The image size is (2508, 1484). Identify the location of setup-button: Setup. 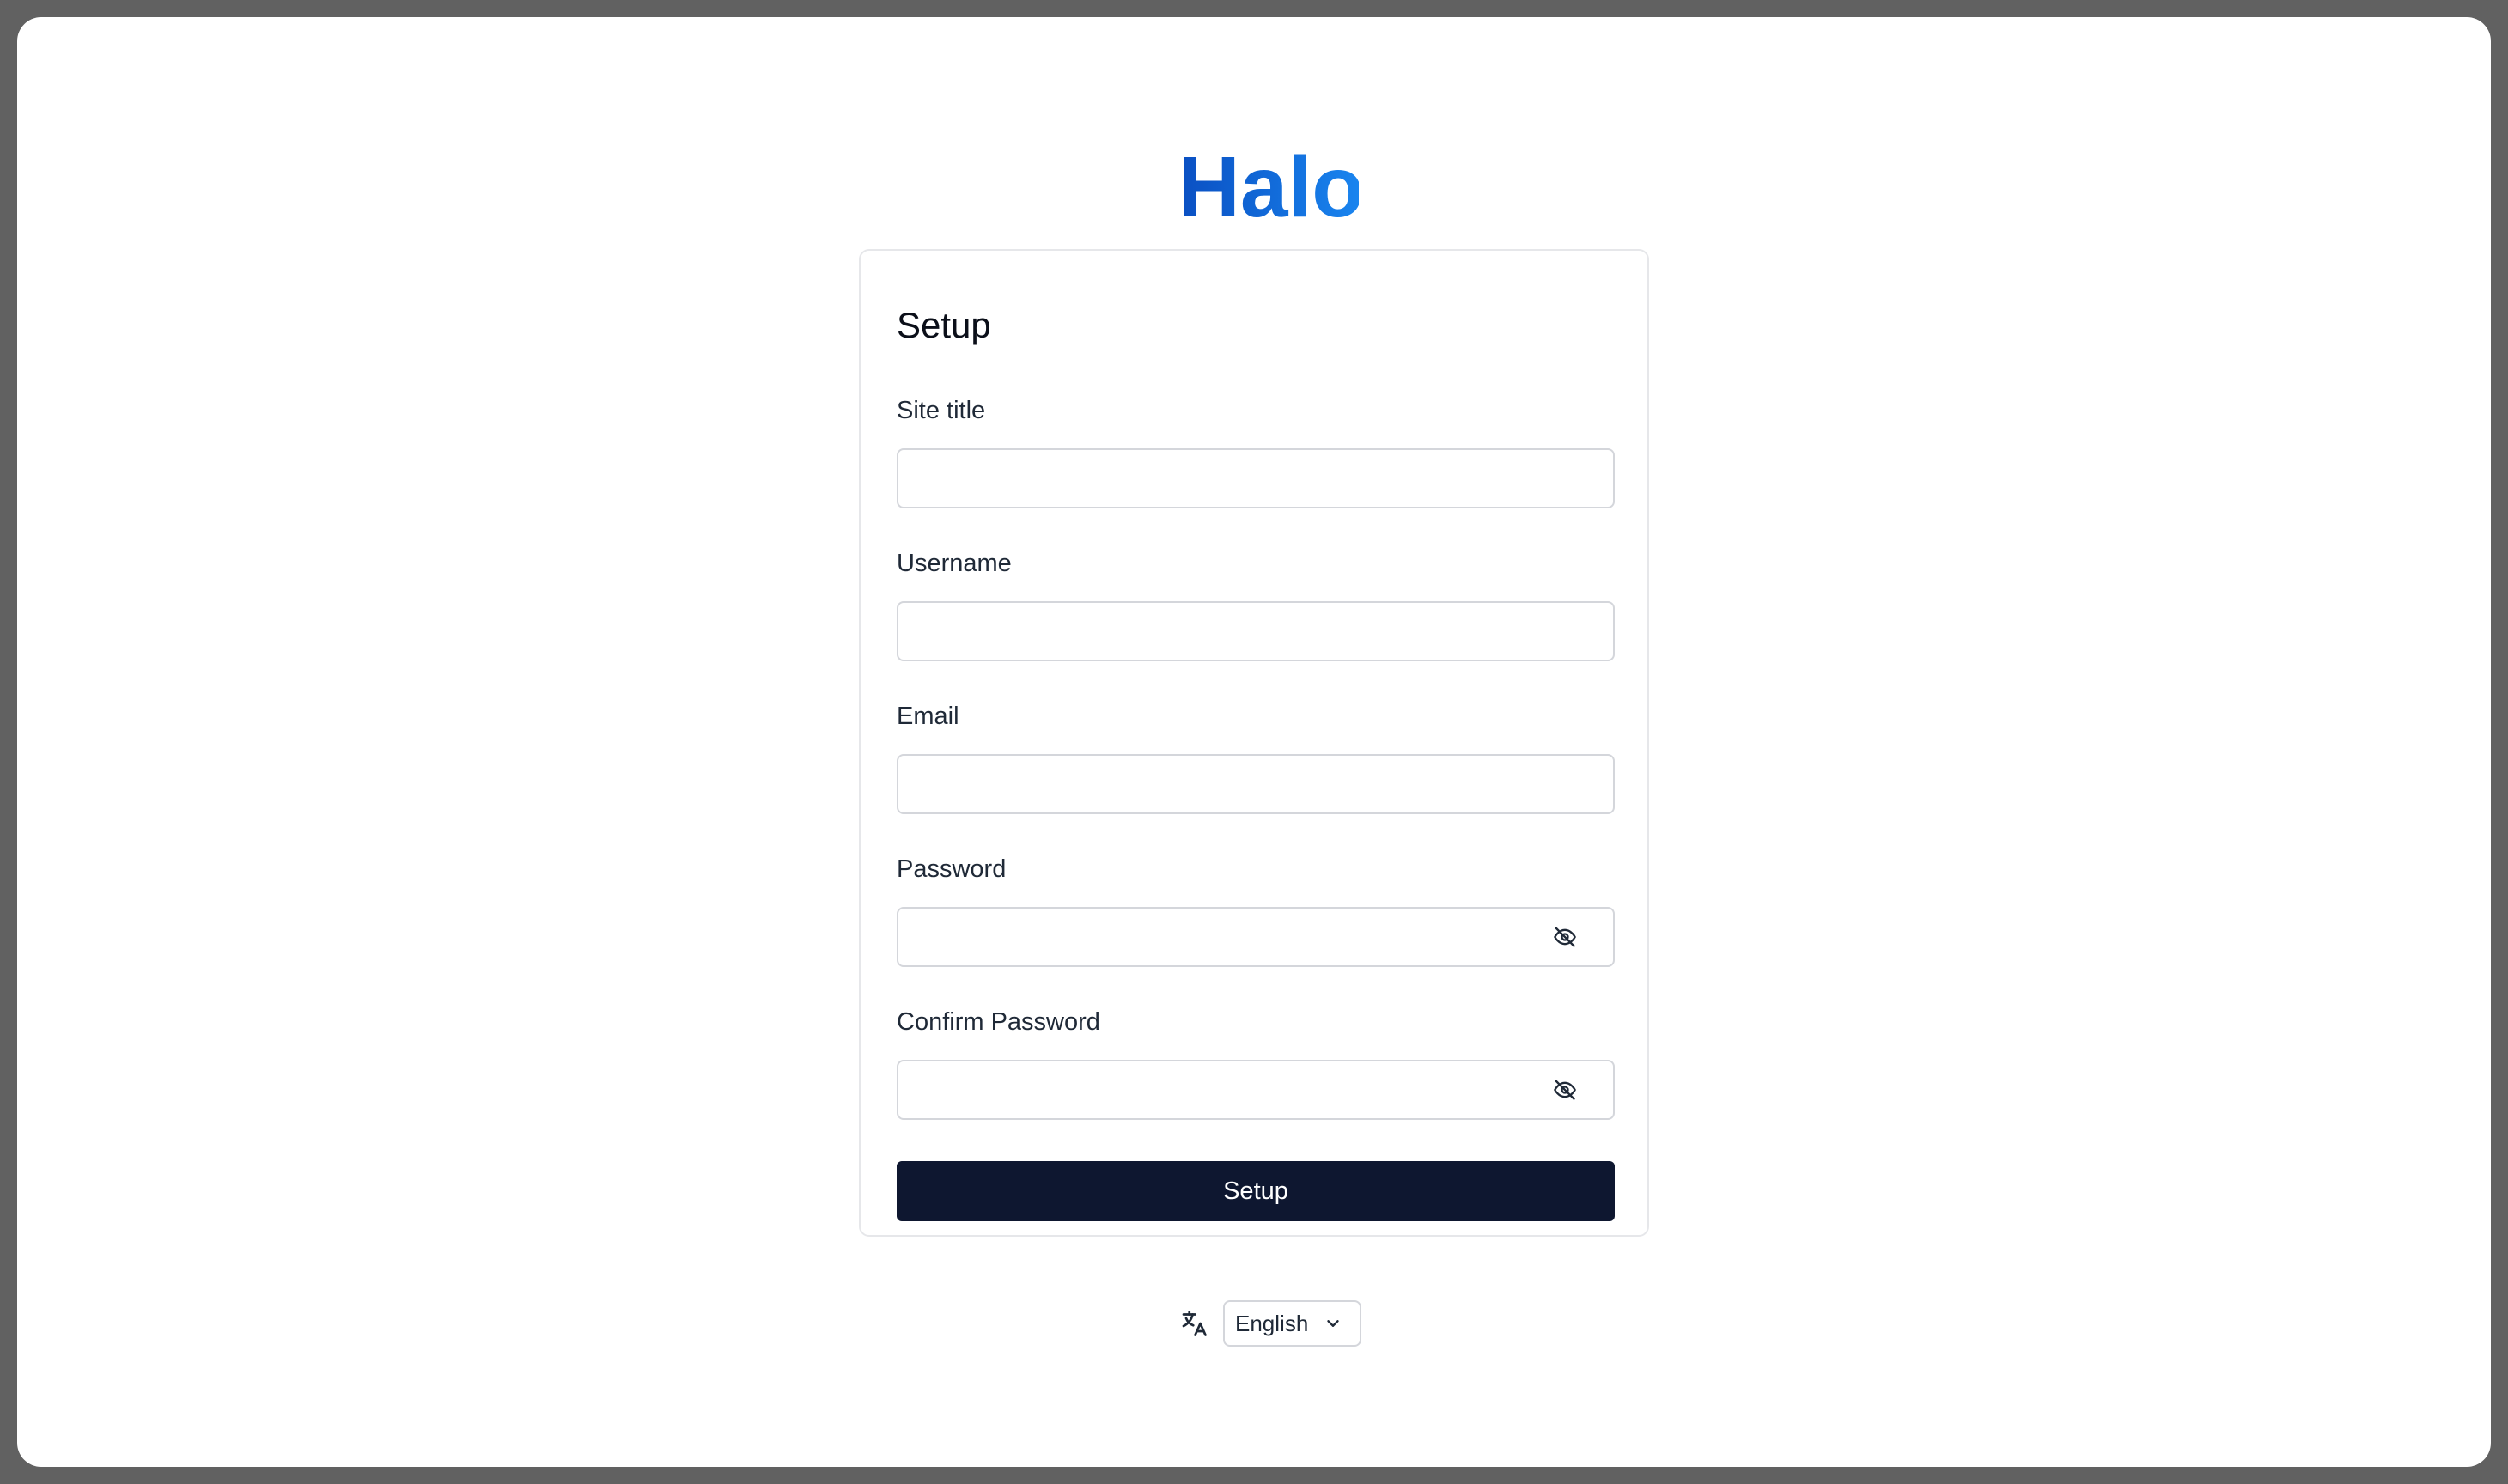
(1256, 1191).